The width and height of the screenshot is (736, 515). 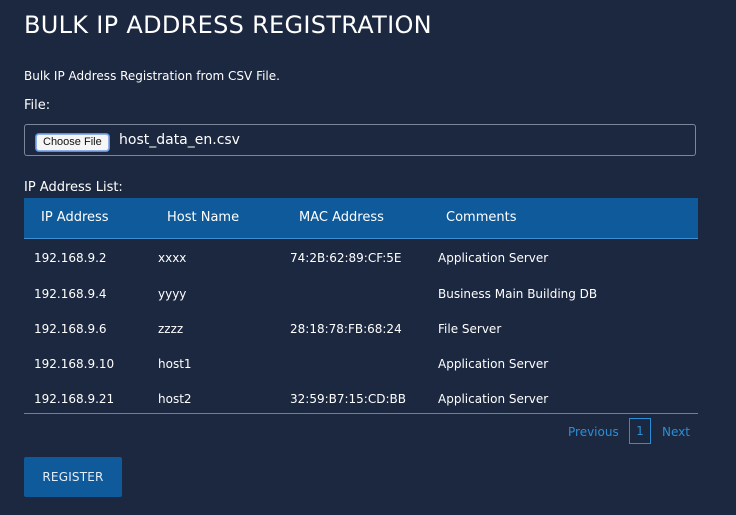 What do you see at coordinates (361, 362) in the screenshot?
I see `table-row: 192.168.9.10 host1 Application Server` at bounding box center [361, 362].